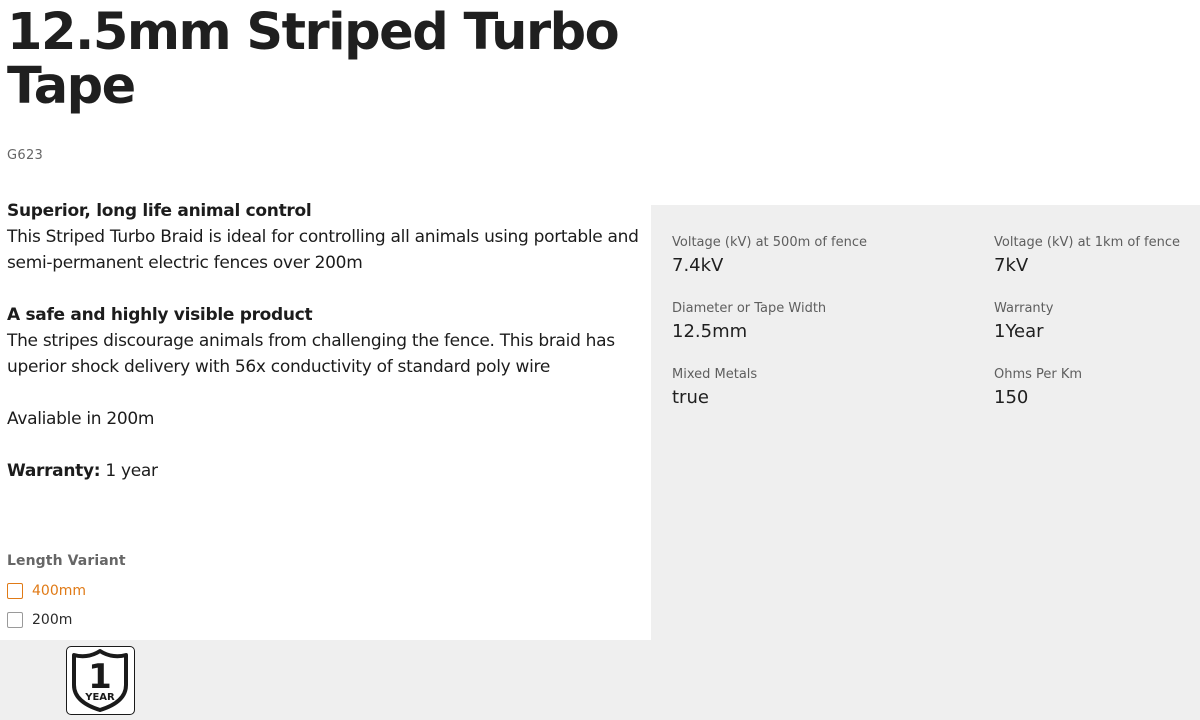 The height and width of the screenshot is (720, 1200). Describe the element at coordinates (1038, 374) in the screenshot. I see `spec-label: Ohms Per Km` at that location.